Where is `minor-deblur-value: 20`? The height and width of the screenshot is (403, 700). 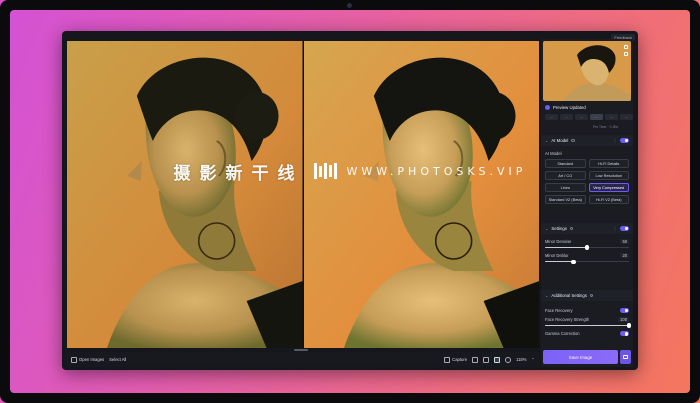
minor-deblur-value: 20 is located at coordinates (624, 256).